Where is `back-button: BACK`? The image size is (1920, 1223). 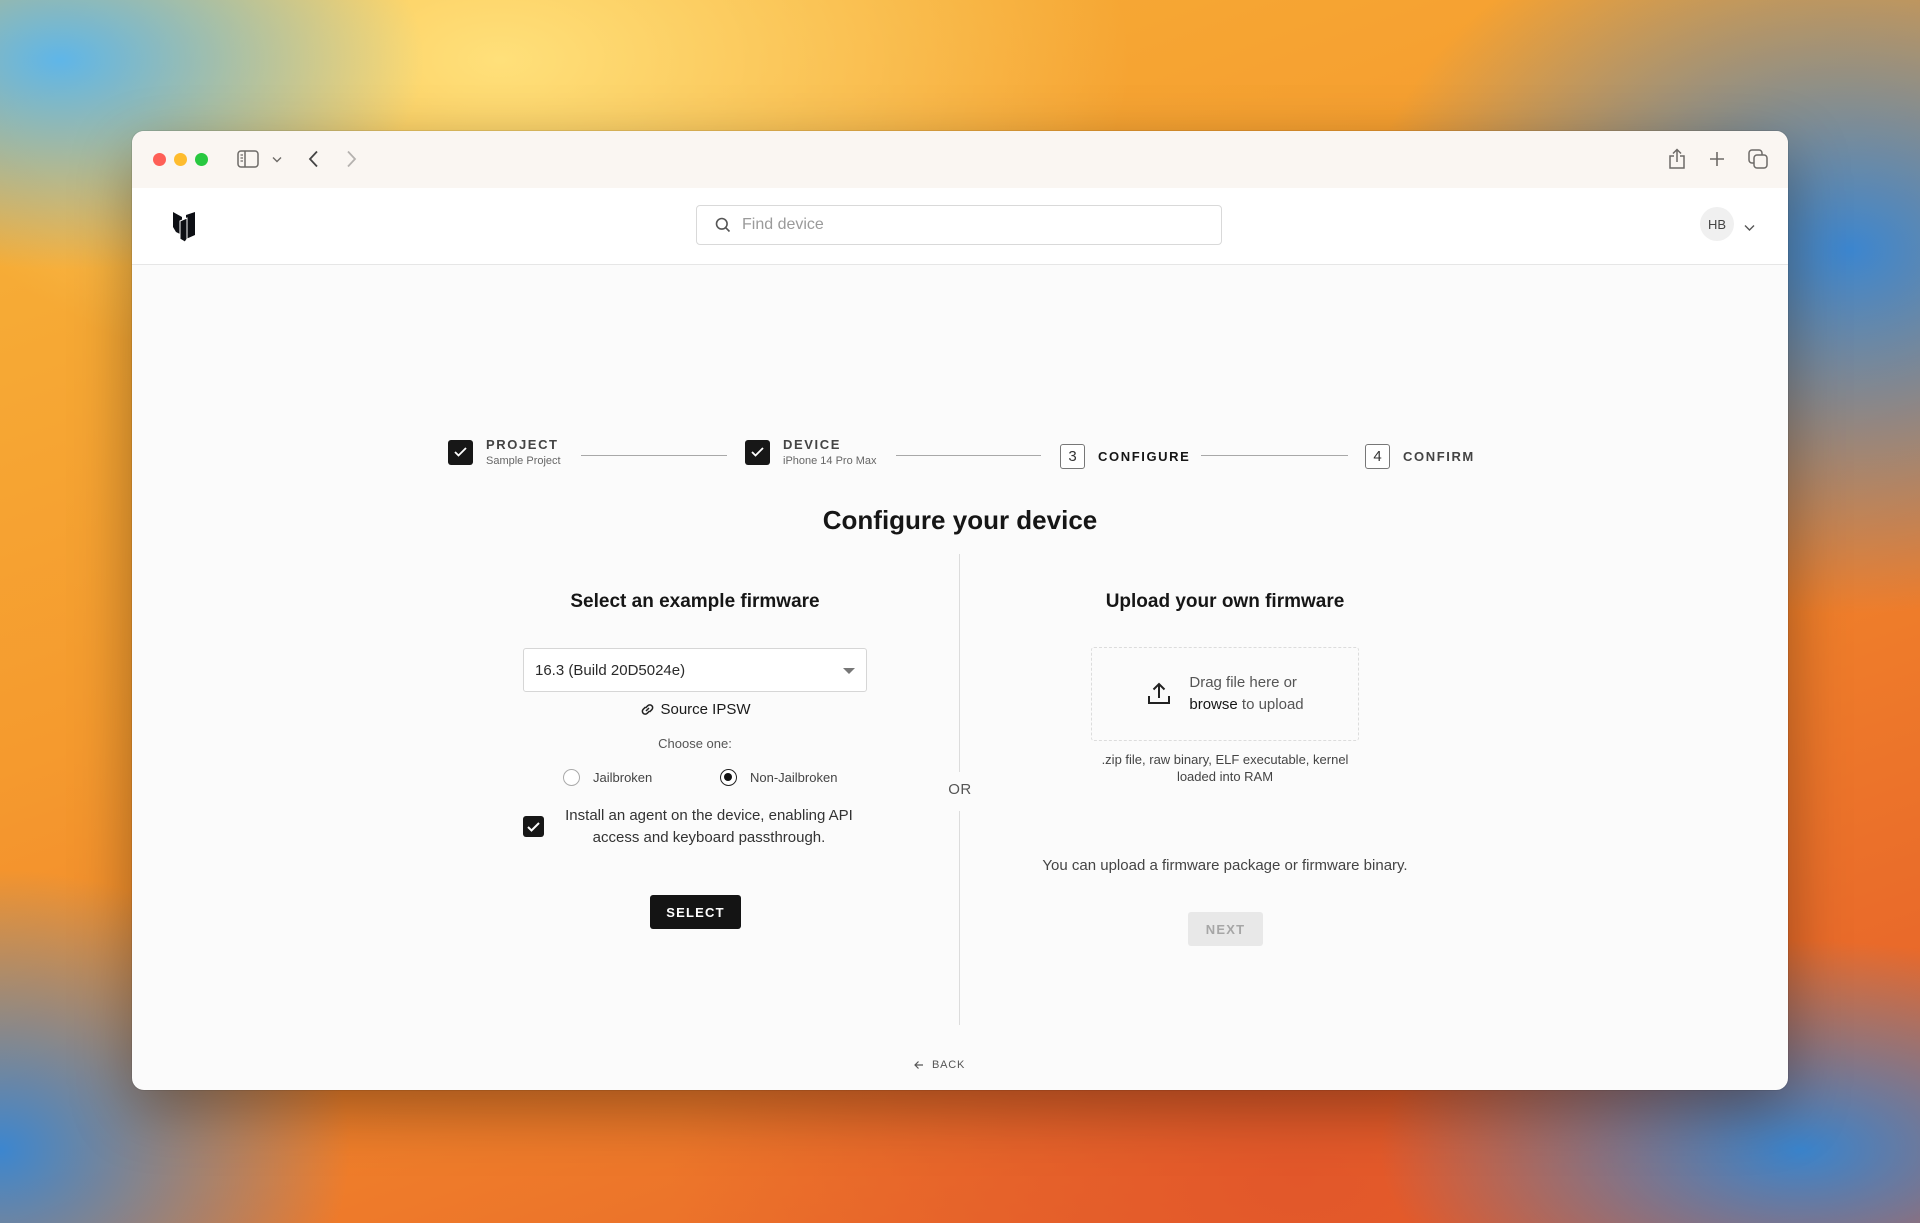 back-button: BACK is located at coordinates (939, 1065).